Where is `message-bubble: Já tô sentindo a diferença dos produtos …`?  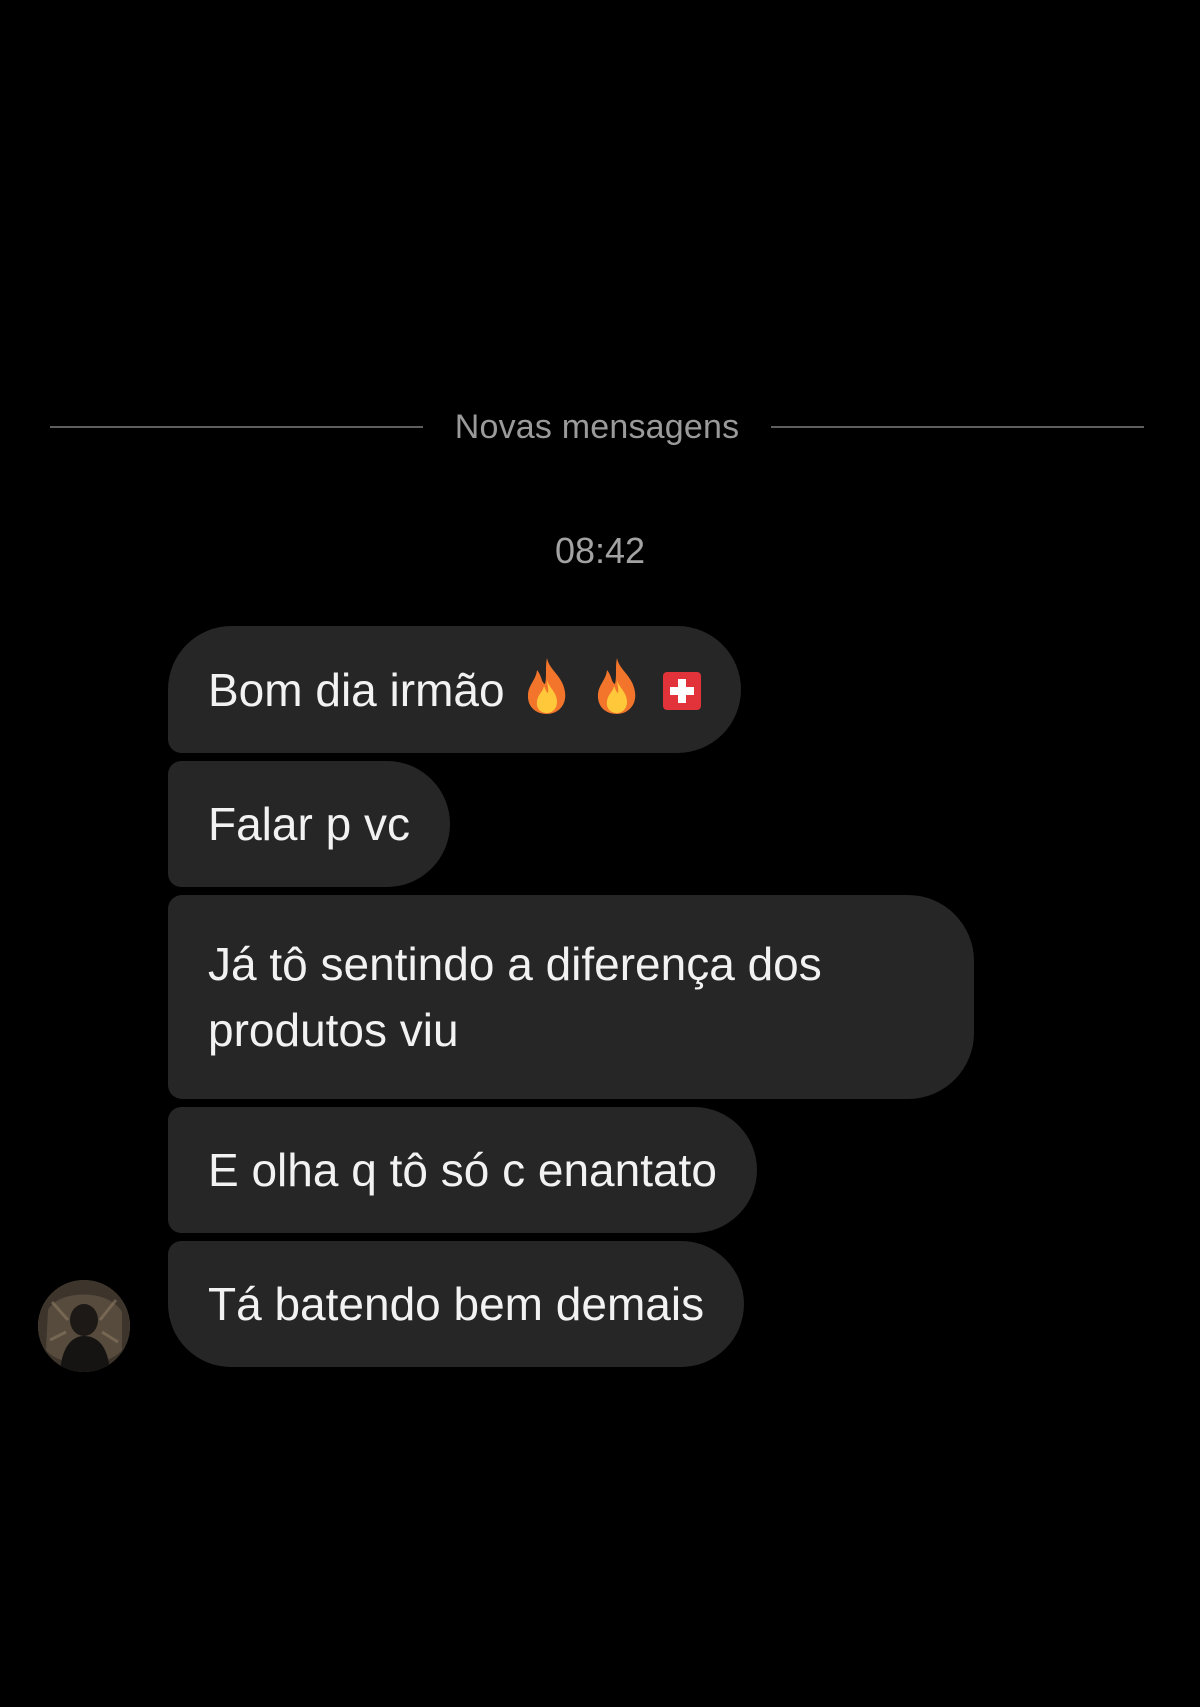 message-bubble: Já tô sentindo a diferença dos produtos … is located at coordinates (571, 997).